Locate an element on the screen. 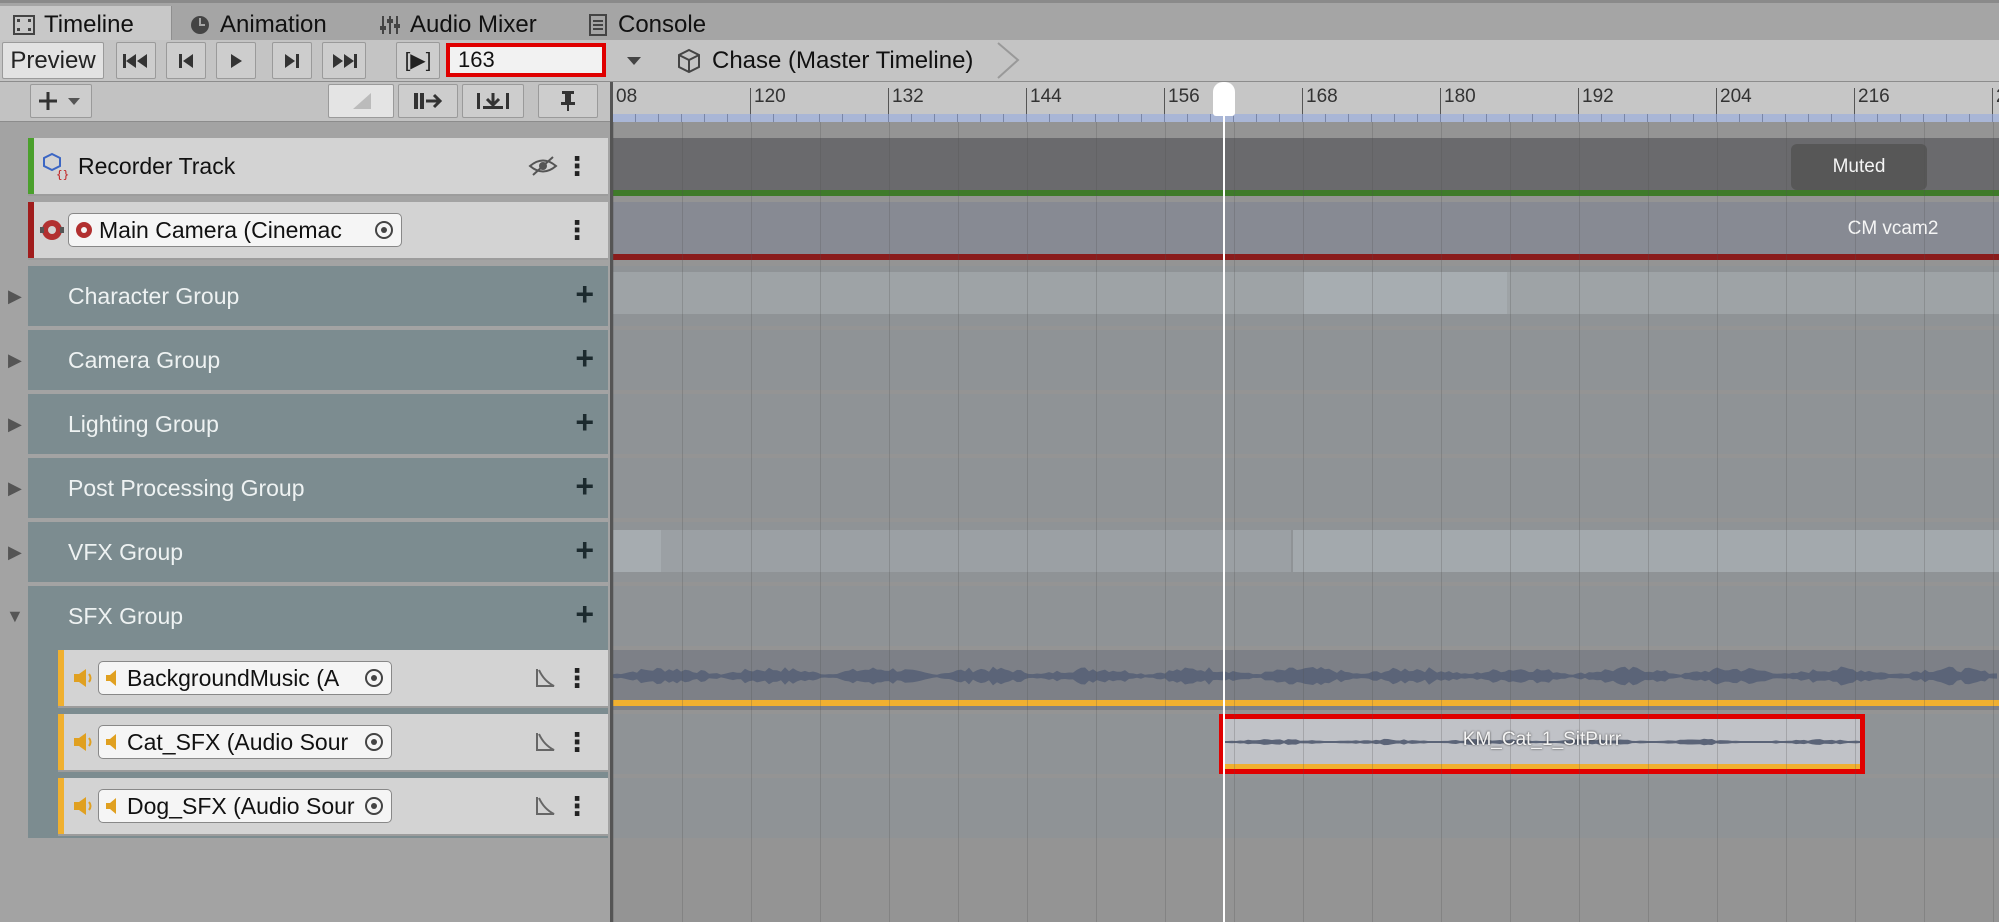  camera-binding-field: Main Camera (Cinemac is located at coordinates (235, 230).